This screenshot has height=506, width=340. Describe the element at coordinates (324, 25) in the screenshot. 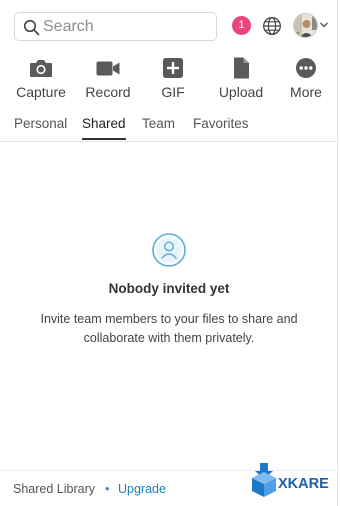

I see `chevron-down-icon` at that location.